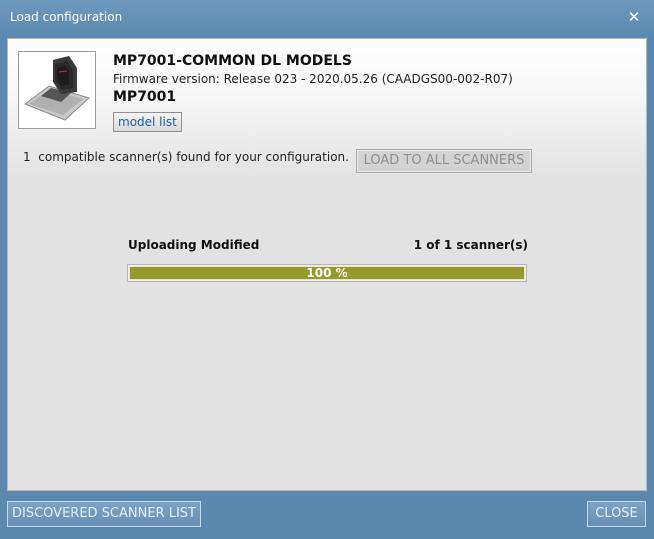 Image resolution: width=654 pixels, height=539 pixels. What do you see at coordinates (444, 161) in the screenshot?
I see `load-to-all-scanners-button: LOAD TO ALL SCANNERS` at bounding box center [444, 161].